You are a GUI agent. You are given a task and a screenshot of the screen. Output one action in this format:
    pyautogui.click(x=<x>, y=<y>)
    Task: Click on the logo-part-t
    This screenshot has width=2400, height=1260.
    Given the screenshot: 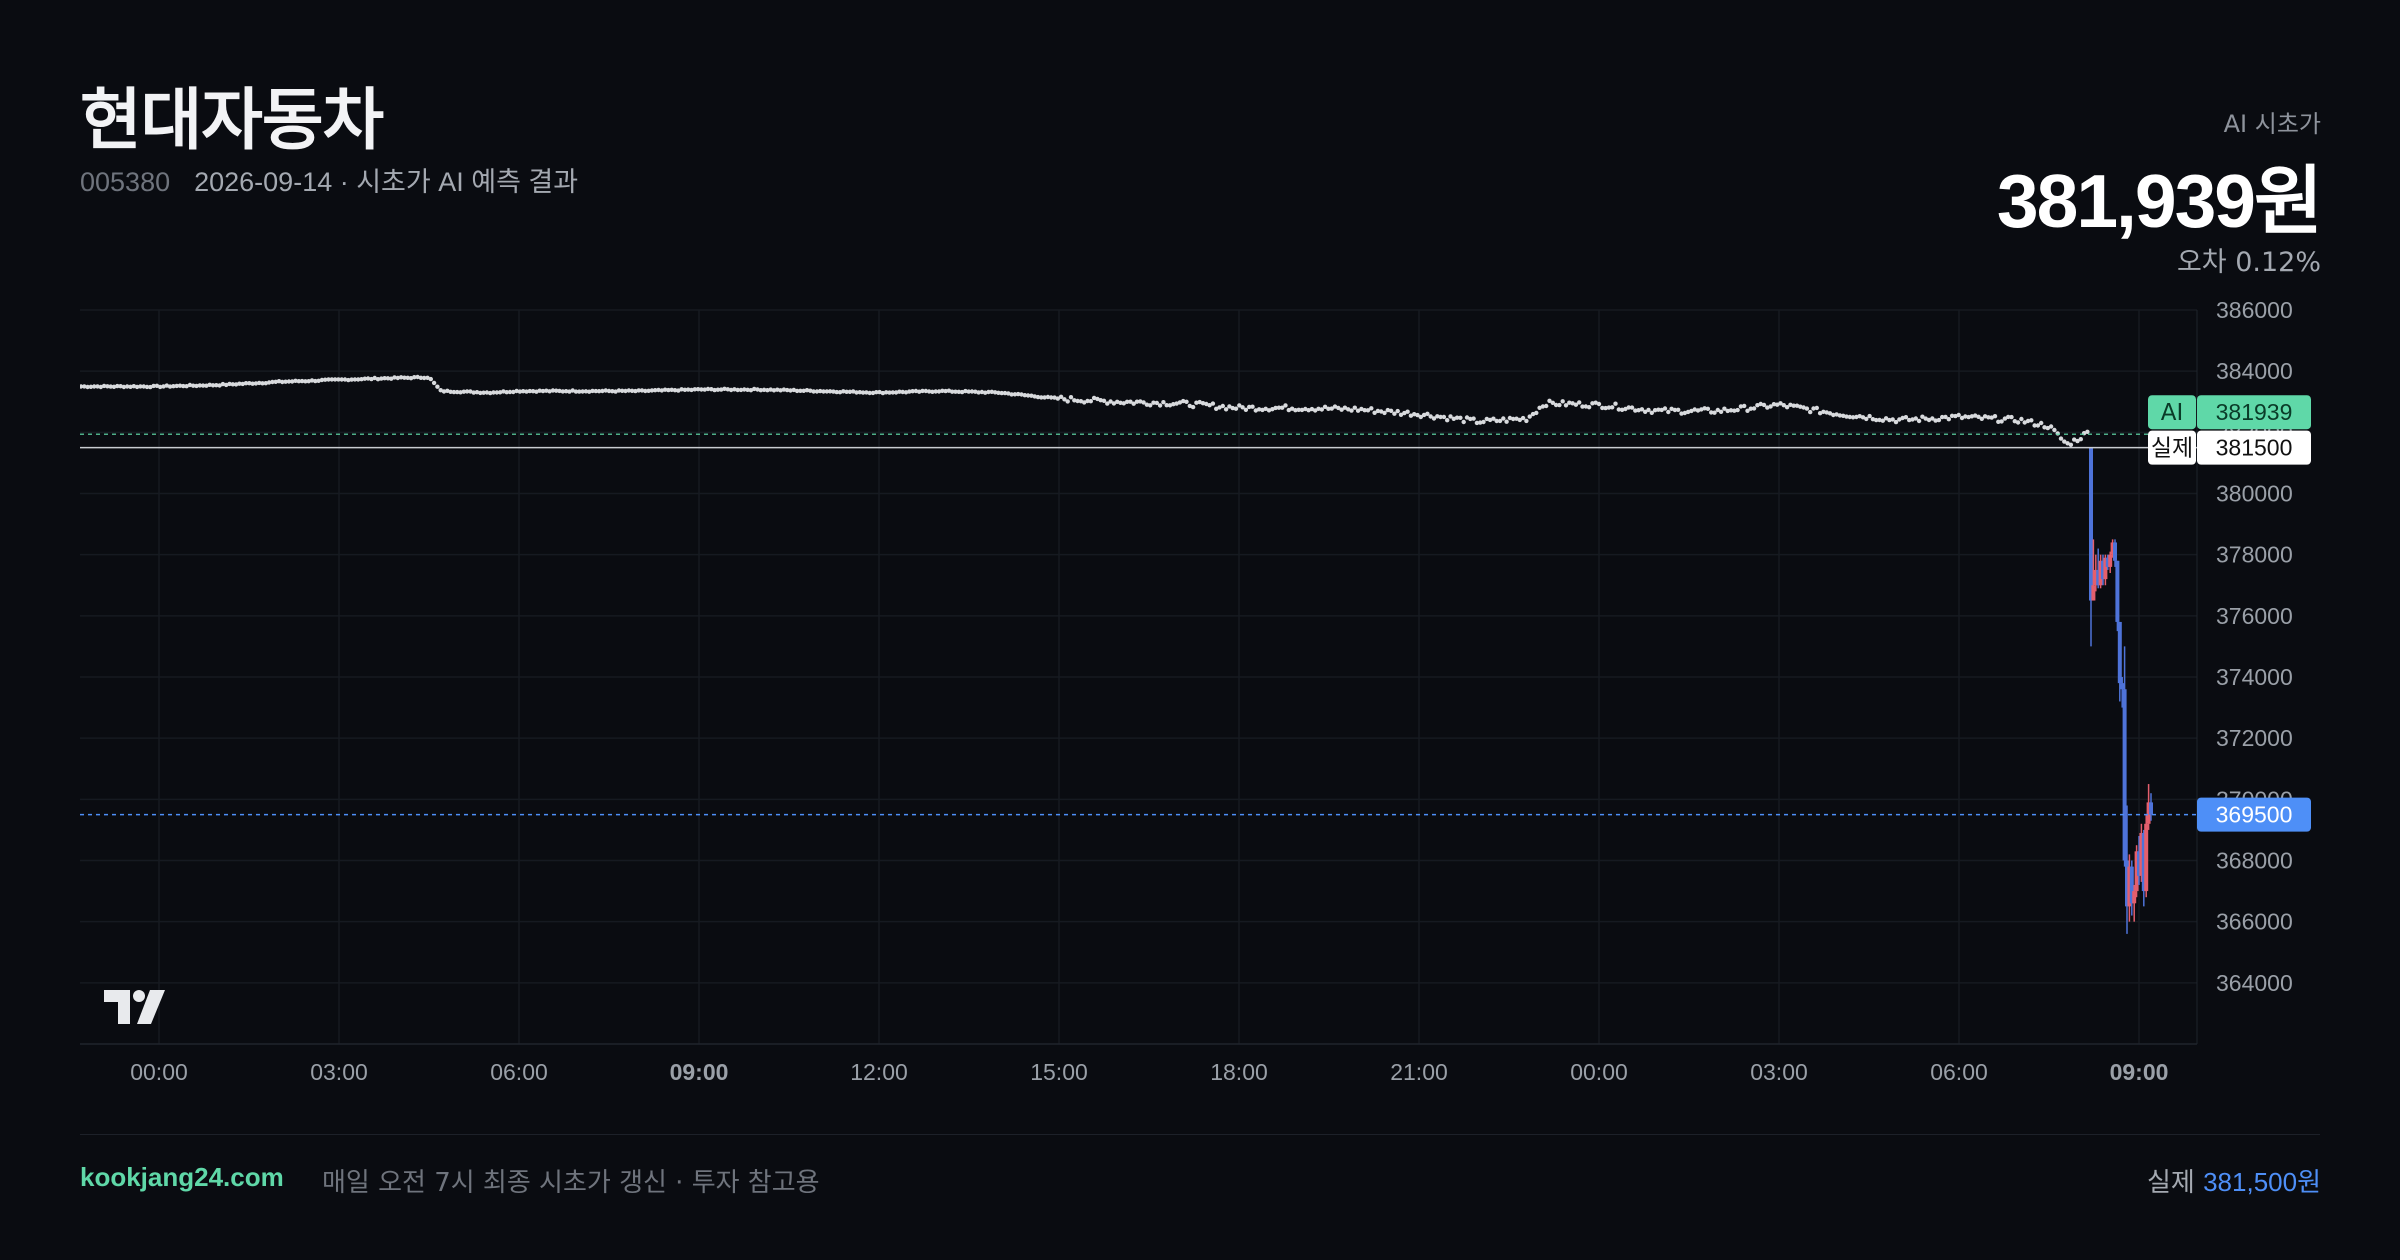 What is the action you would take?
    pyautogui.click(x=117, y=1007)
    